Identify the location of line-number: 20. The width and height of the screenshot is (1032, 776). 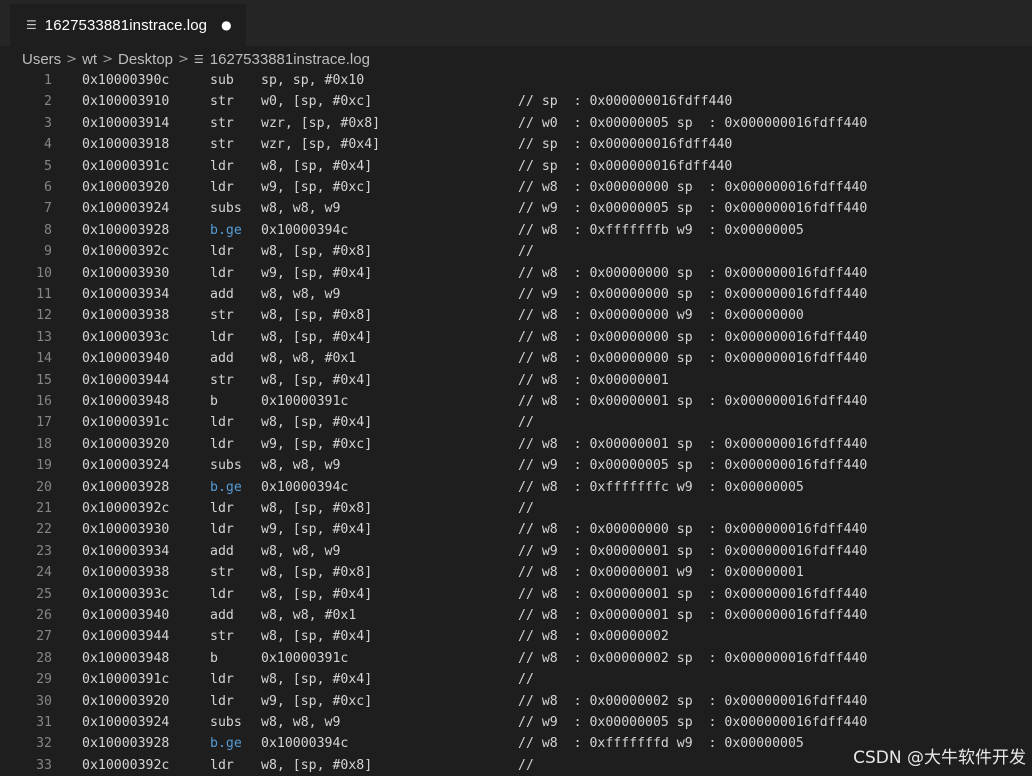
(26, 487).